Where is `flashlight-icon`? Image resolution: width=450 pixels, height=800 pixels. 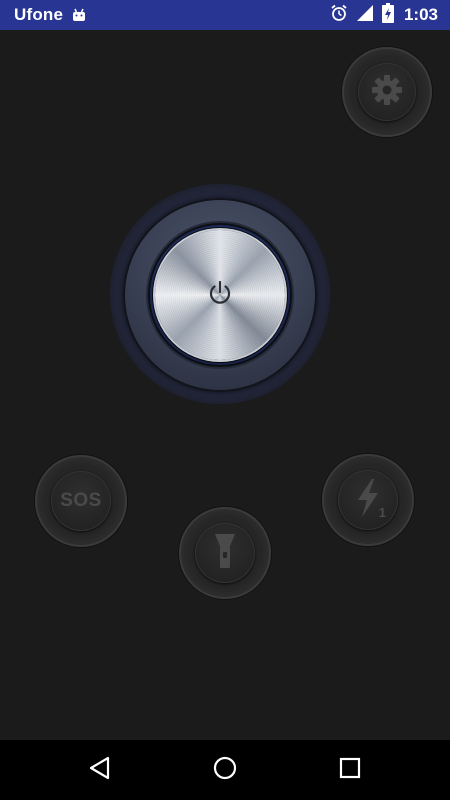 flashlight-icon is located at coordinates (225, 553).